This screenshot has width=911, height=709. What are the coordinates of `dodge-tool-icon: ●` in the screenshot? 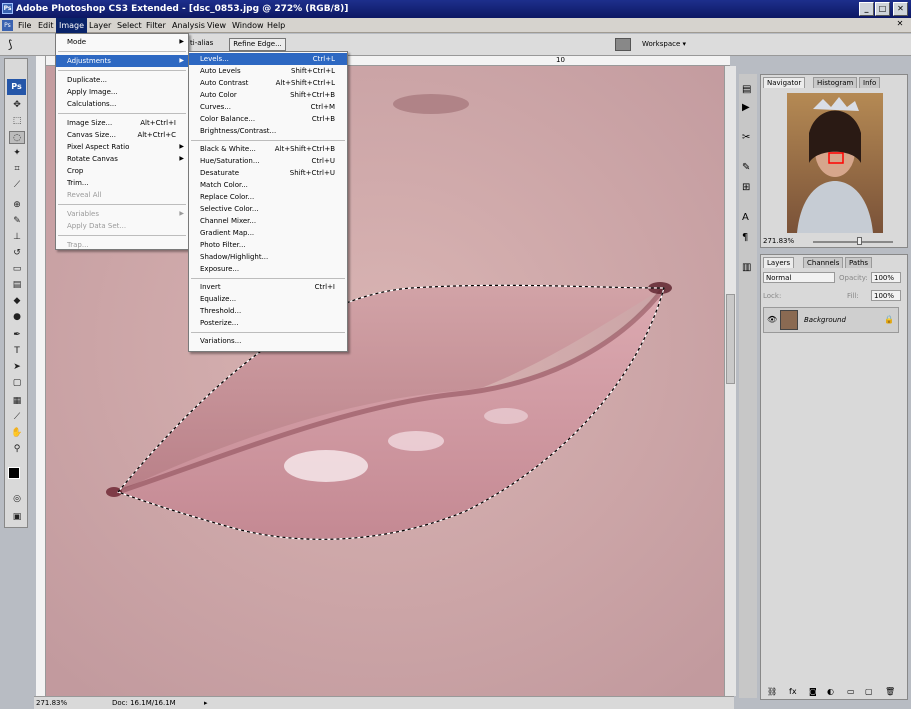 It's located at (17, 317).